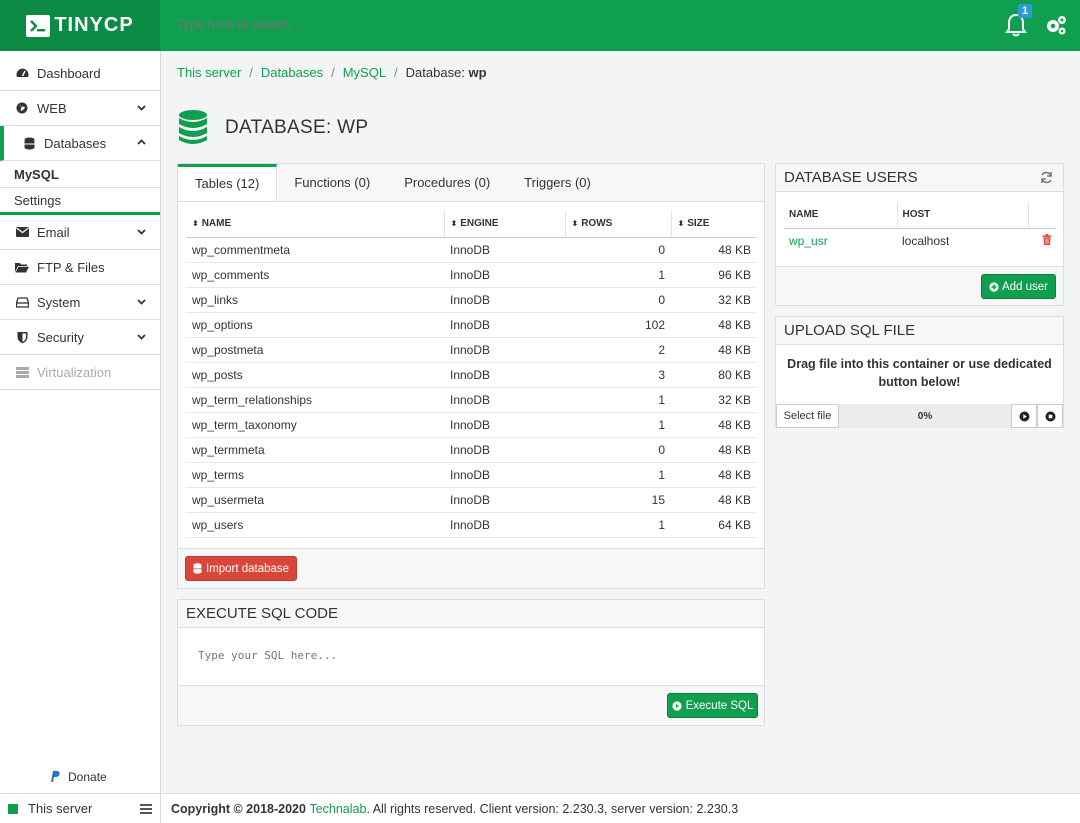 The height and width of the screenshot is (823, 1080). I want to click on execute-sql-button: Execute SQL, so click(712, 705).